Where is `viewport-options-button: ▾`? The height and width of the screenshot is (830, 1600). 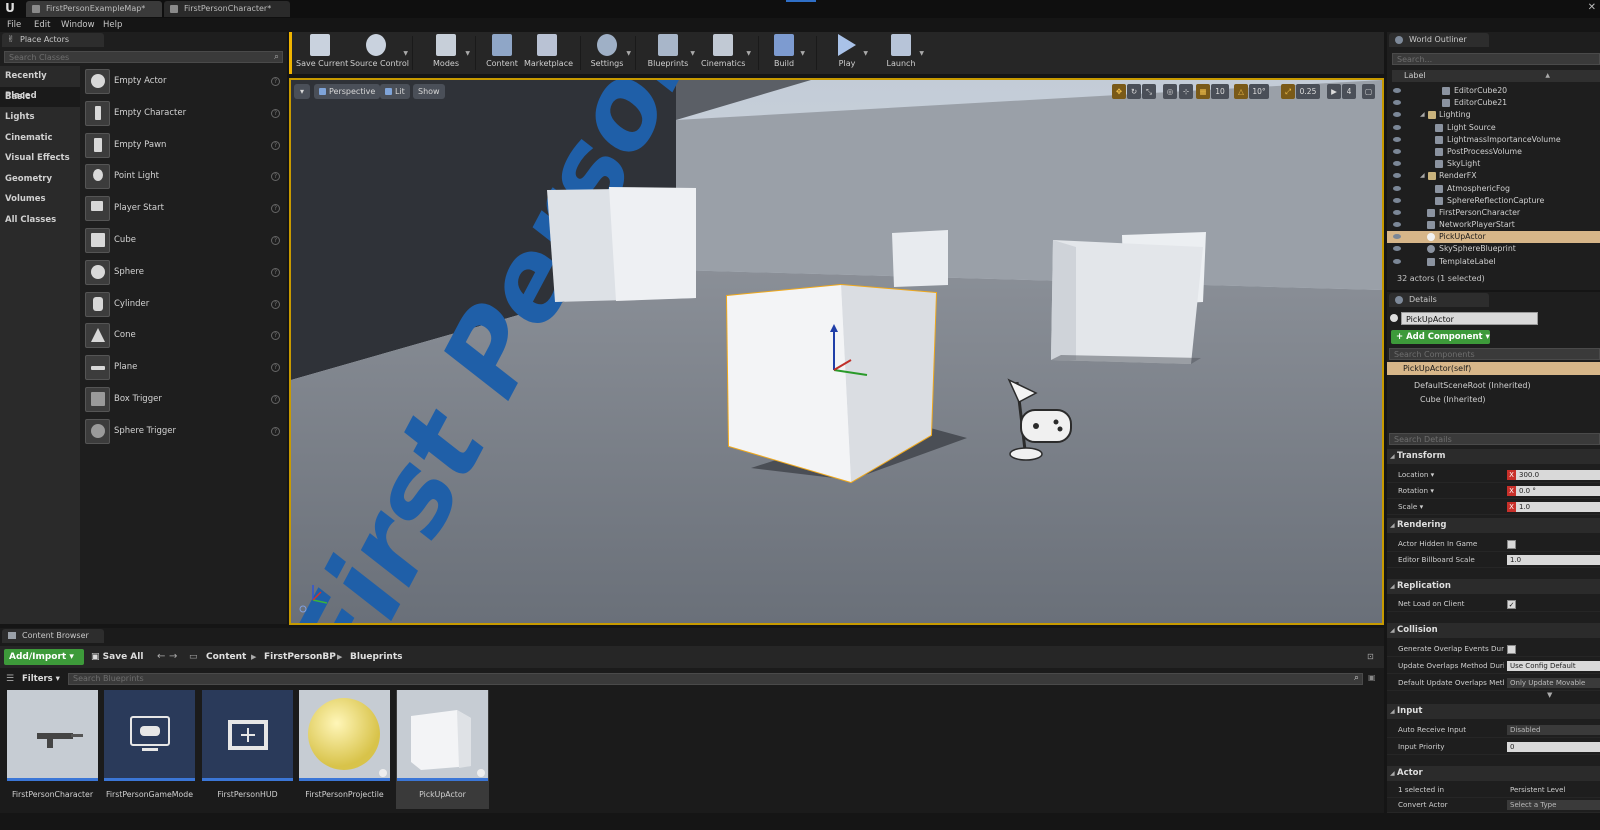 viewport-options-button: ▾ is located at coordinates (302, 91).